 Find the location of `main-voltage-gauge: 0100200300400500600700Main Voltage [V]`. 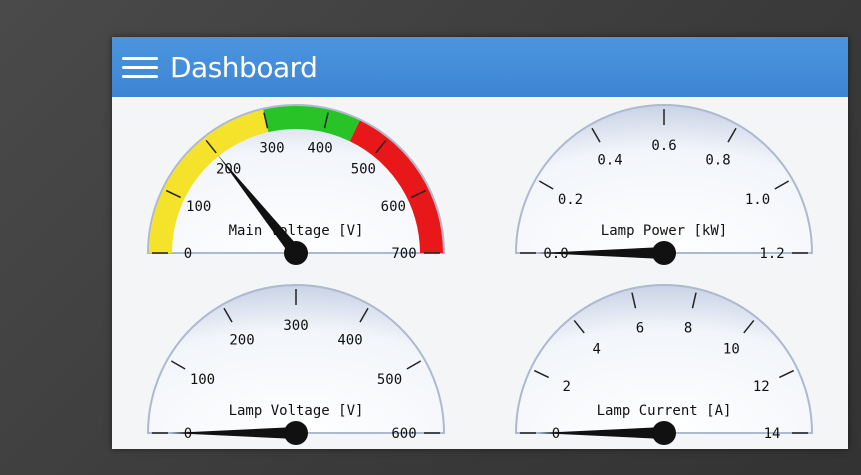

main-voltage-gauge: 0100200300400500600700Main Voltage [V] is located at coordinates (296, 184).